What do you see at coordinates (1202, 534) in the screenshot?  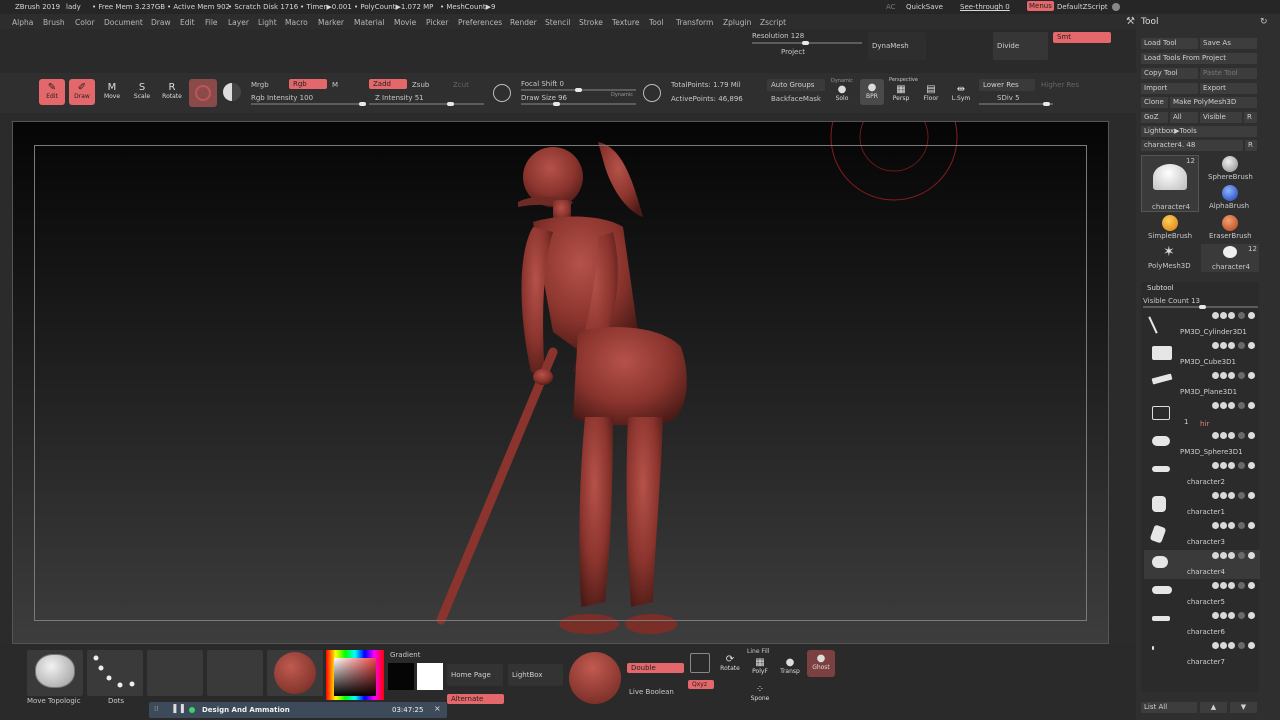 I see `subtool-row: character3` at bounding box center [1202, 534].